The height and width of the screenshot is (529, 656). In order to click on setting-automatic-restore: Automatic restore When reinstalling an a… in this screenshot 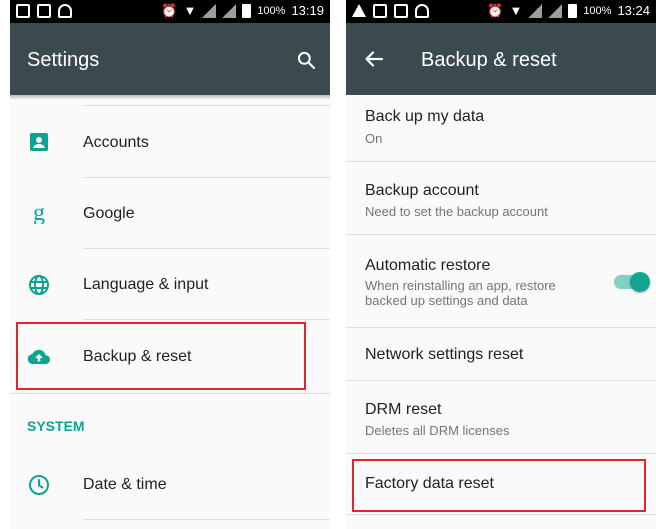, I will do `click(501, 281)`.